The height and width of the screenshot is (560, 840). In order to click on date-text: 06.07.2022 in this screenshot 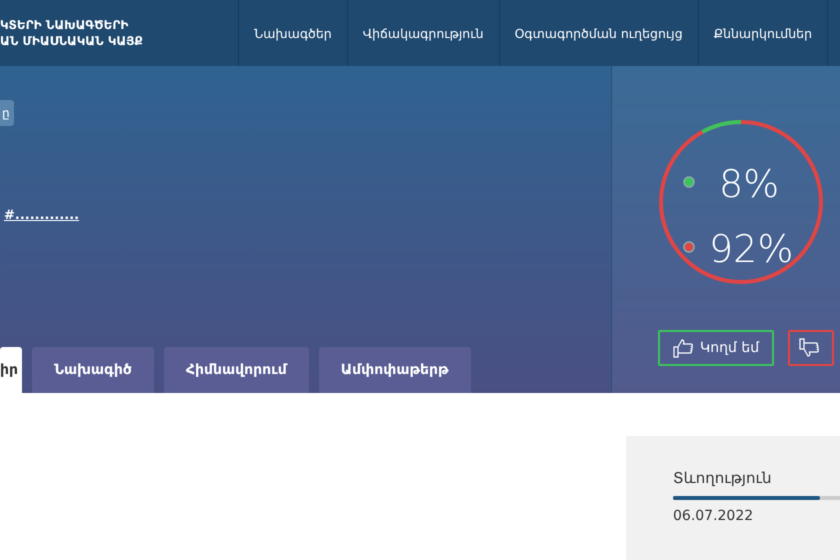, I will do `click(713, 516)`.